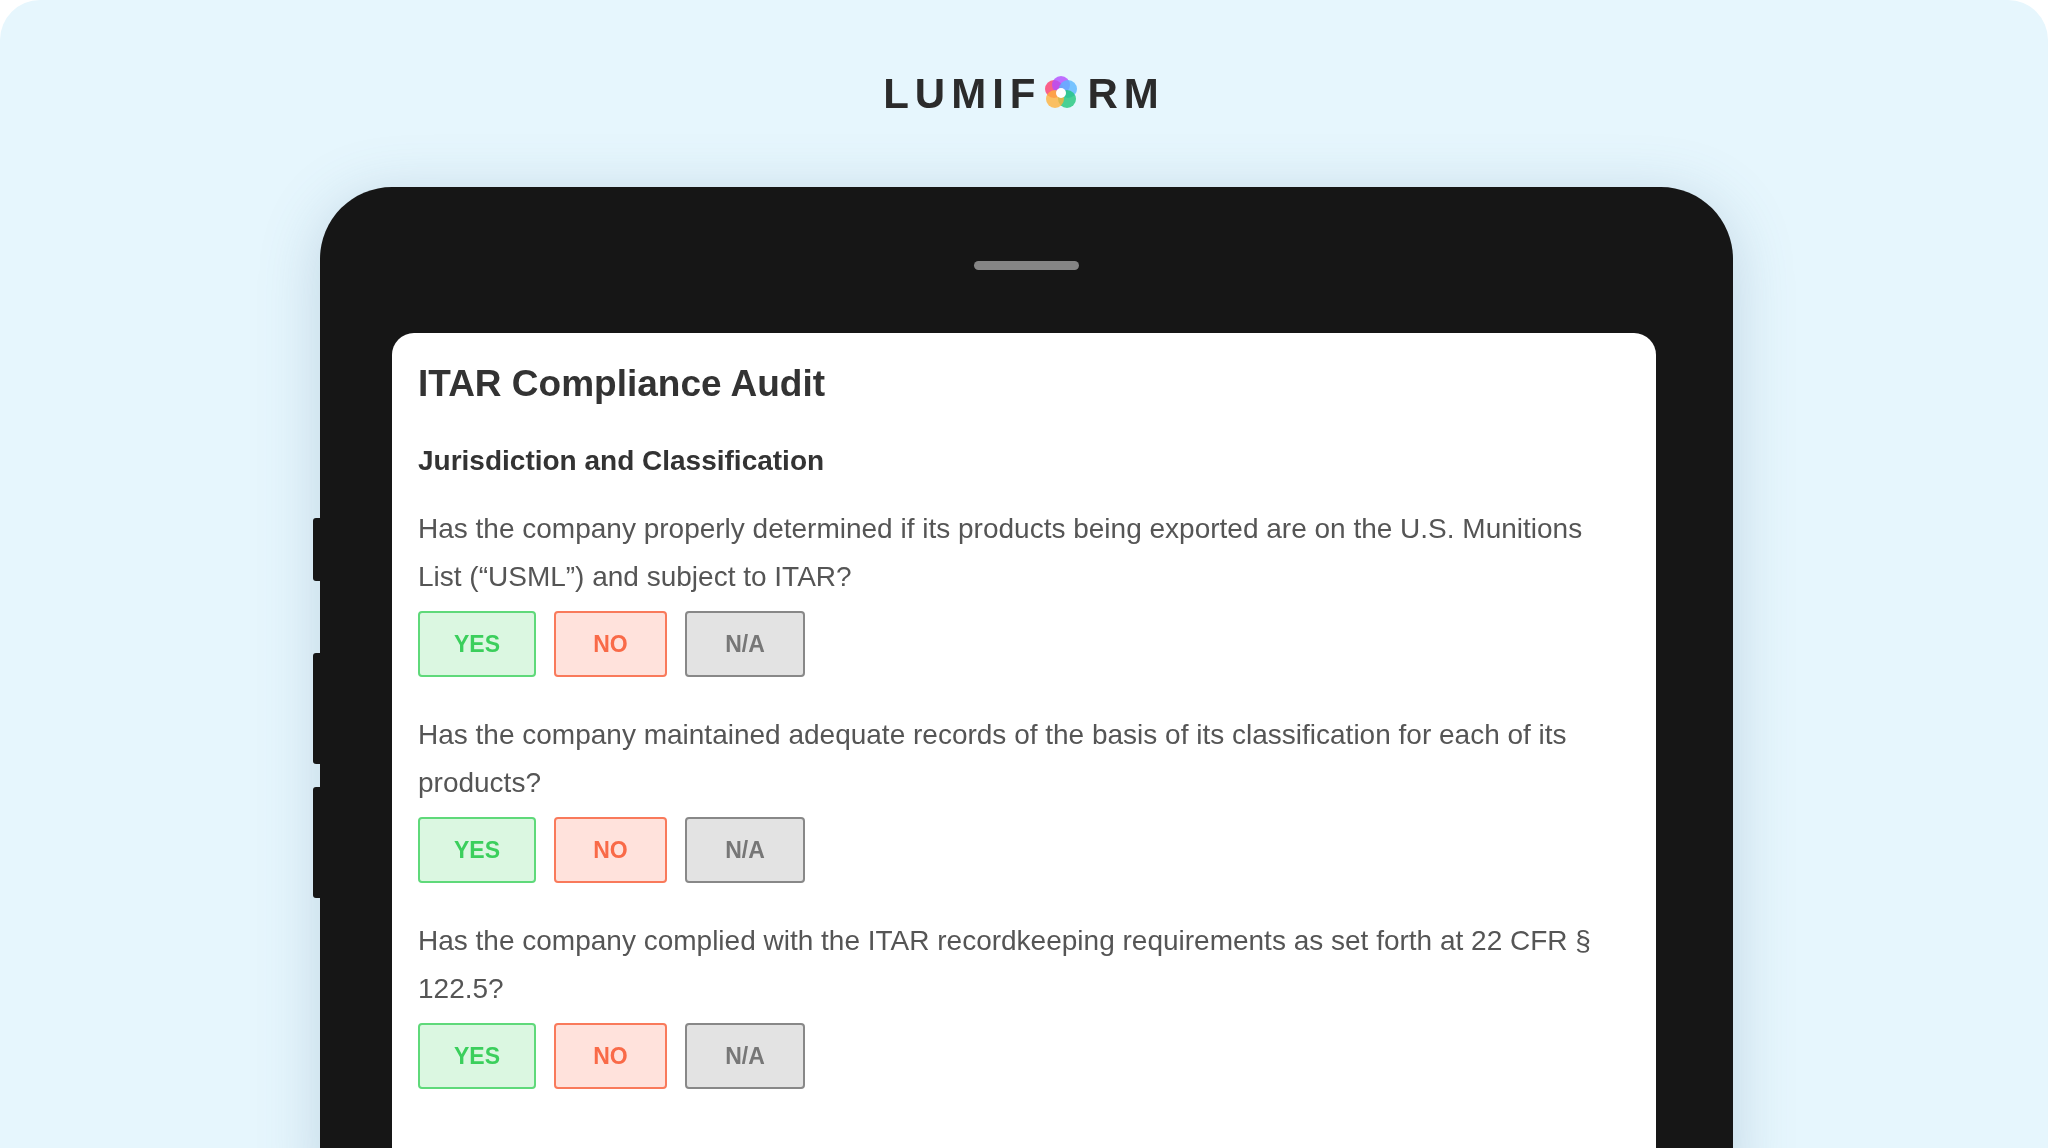  Describe the element at coordinates (993, 759) in the screenshot. I see `question-text: Has the company maintained adequate records of the basis of its classification for each of its products?` at that location.